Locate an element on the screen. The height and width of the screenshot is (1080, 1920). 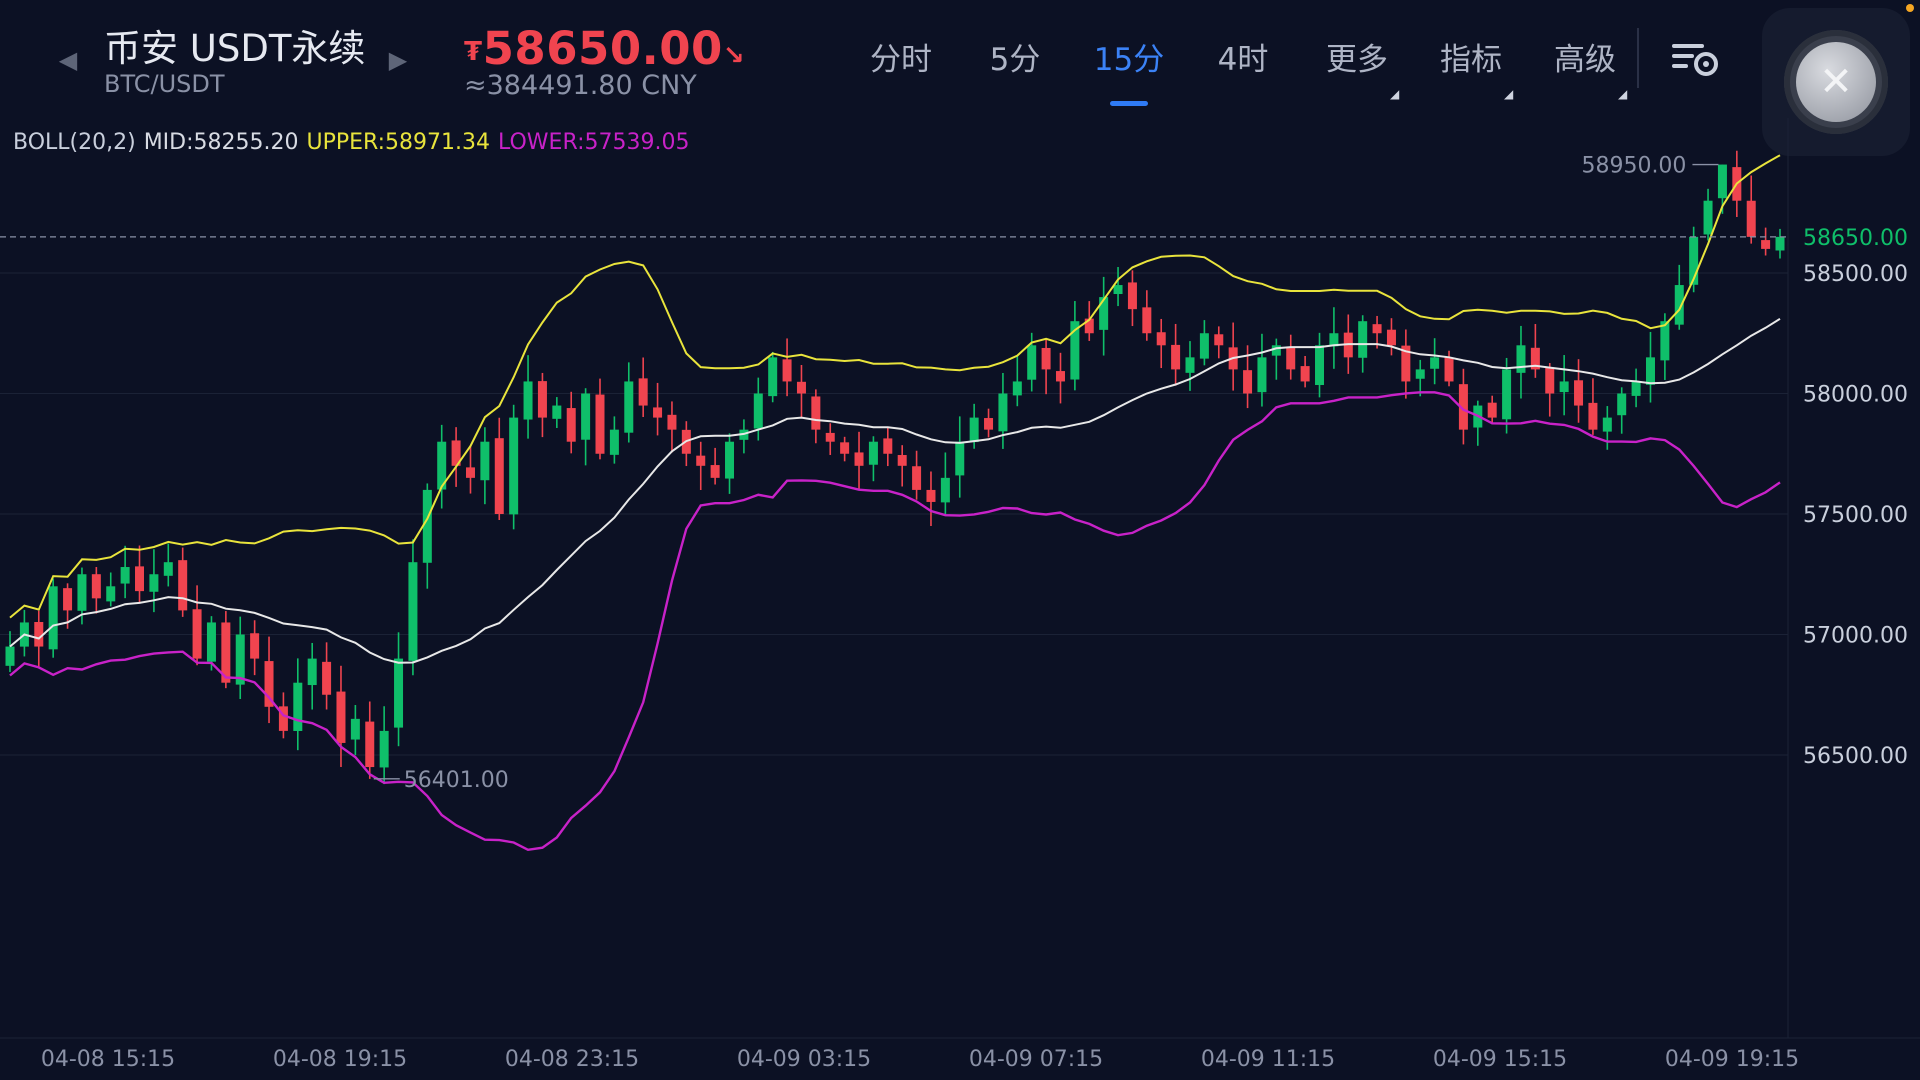
dropdown-caret-icon: ◢ is located at coordinates (1509, 94).